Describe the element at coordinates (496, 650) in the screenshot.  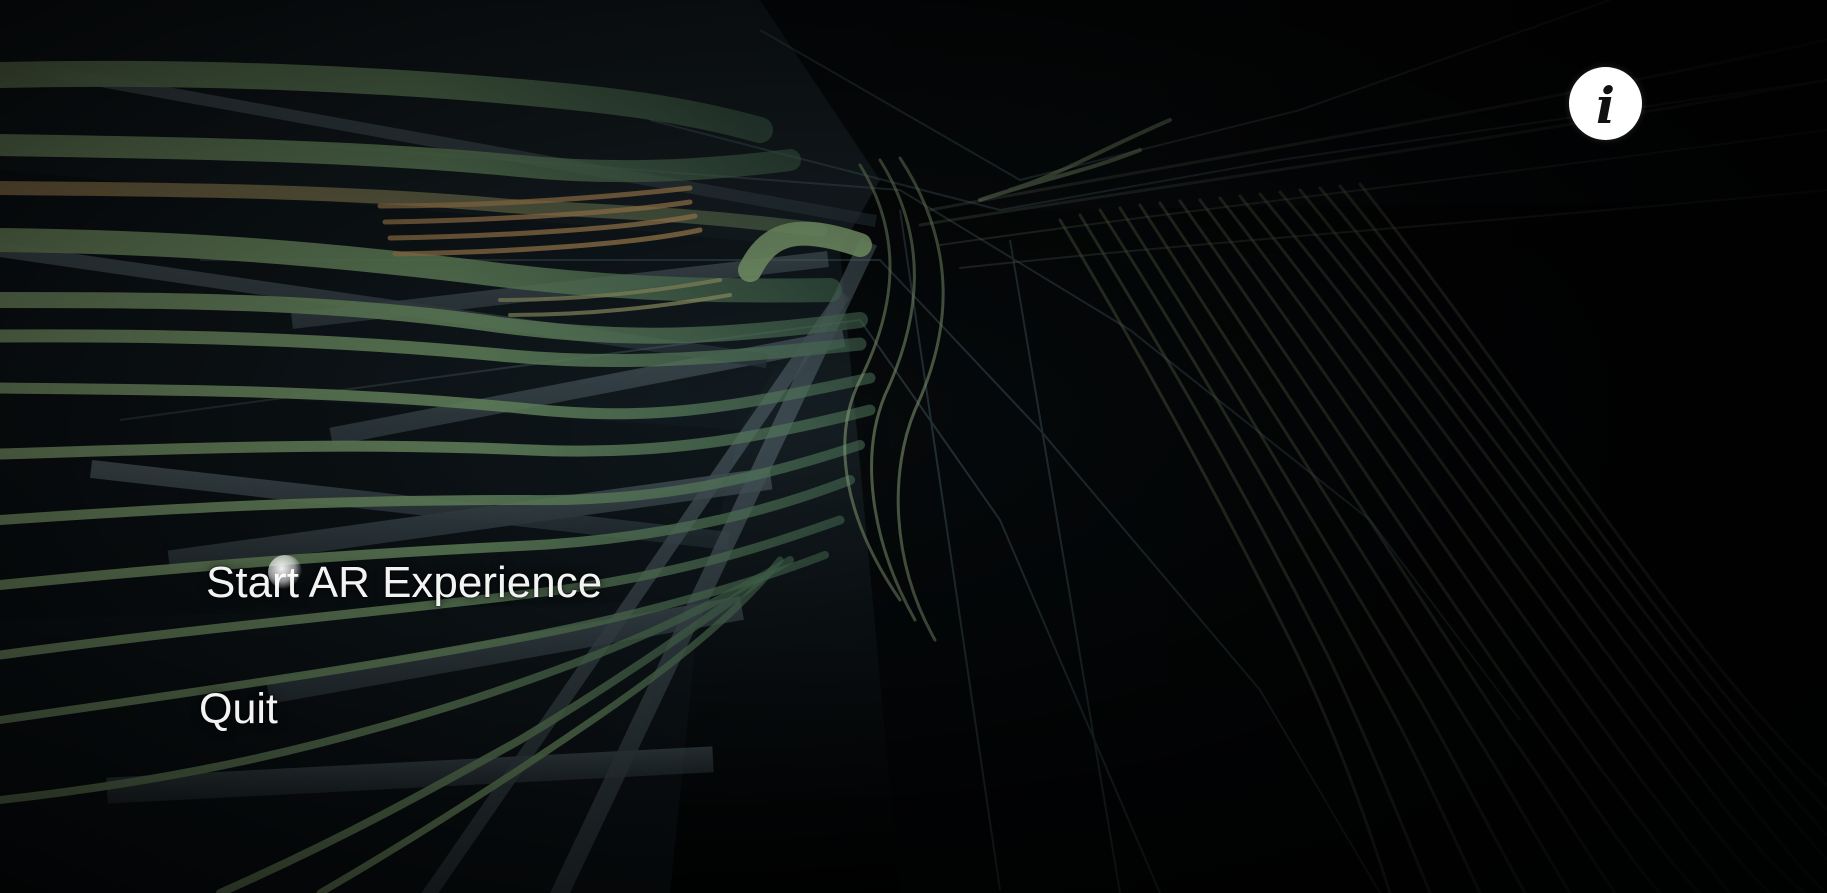
I see `main-menu: Start AR Experience Quit` at that location.